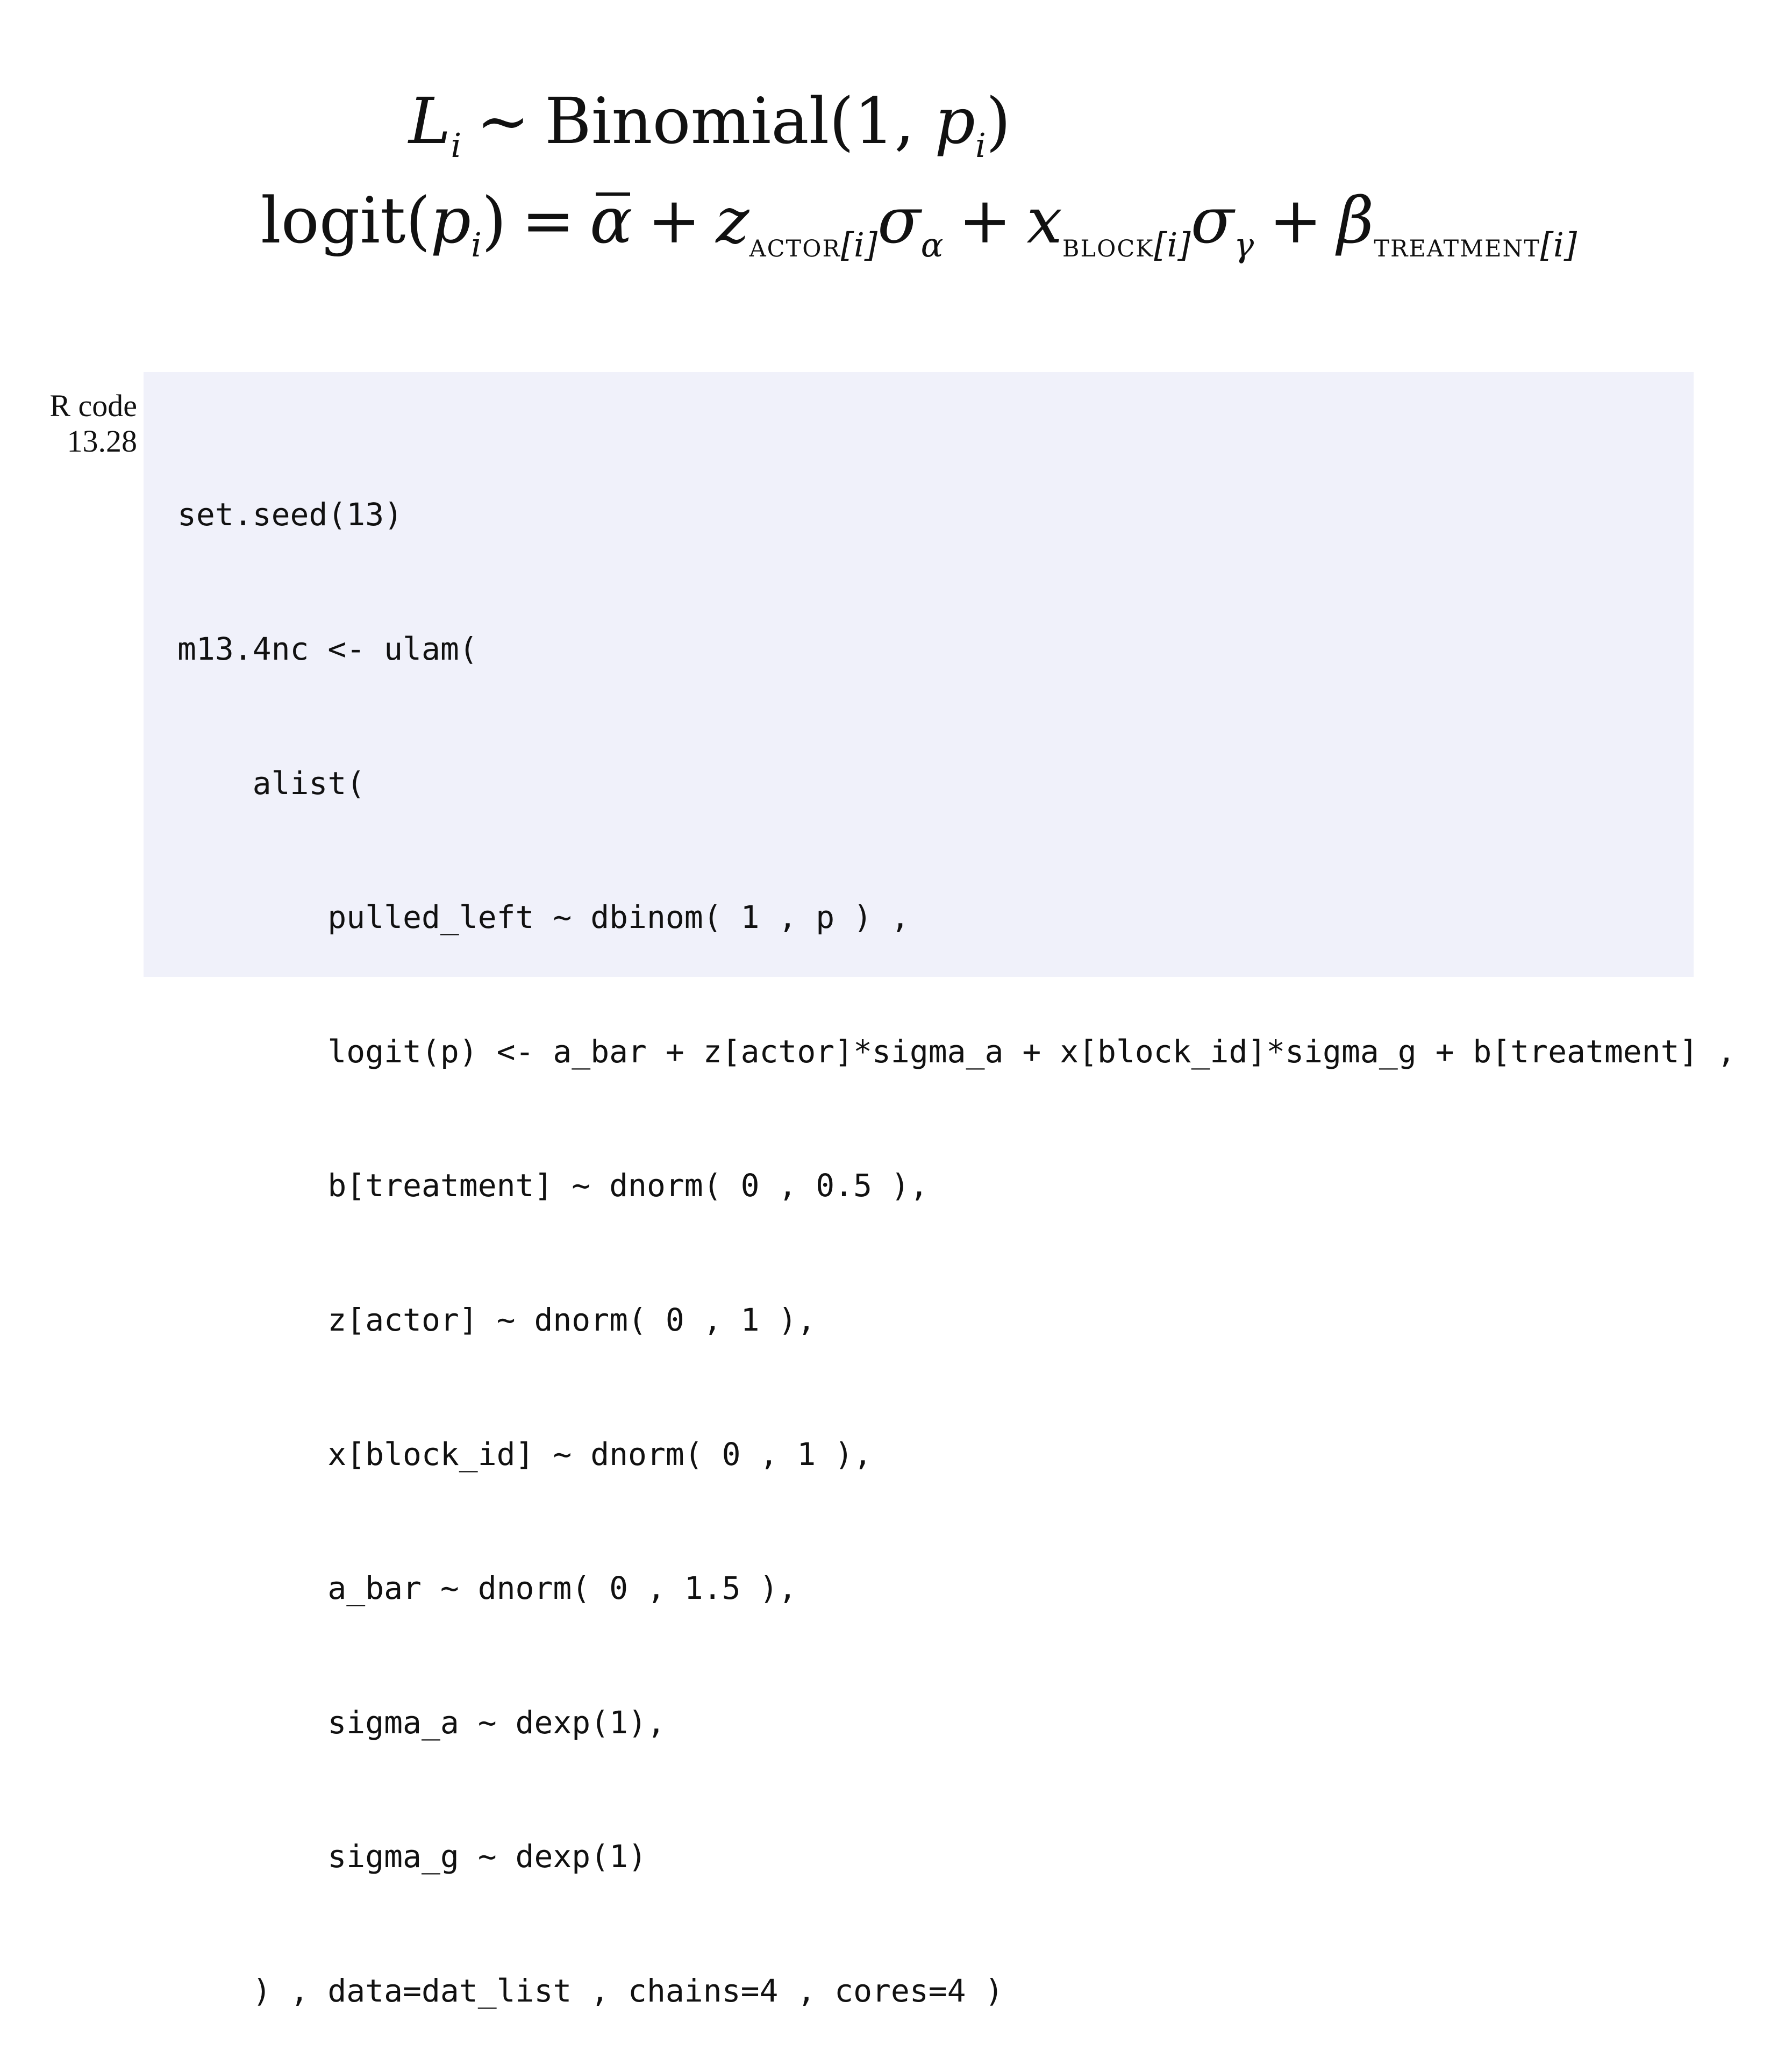  I want to click on code-line: set.seed(13), so click(290, 514).